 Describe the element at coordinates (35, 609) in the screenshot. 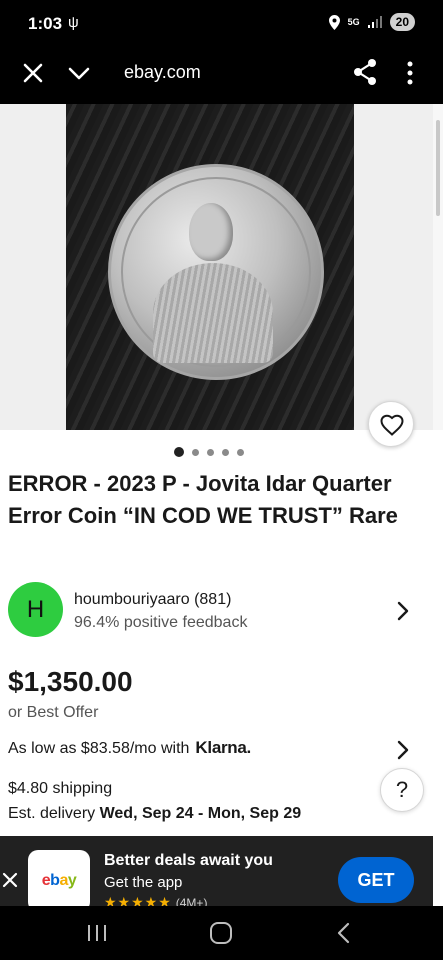

I see `seller-avatar: H` at that location.